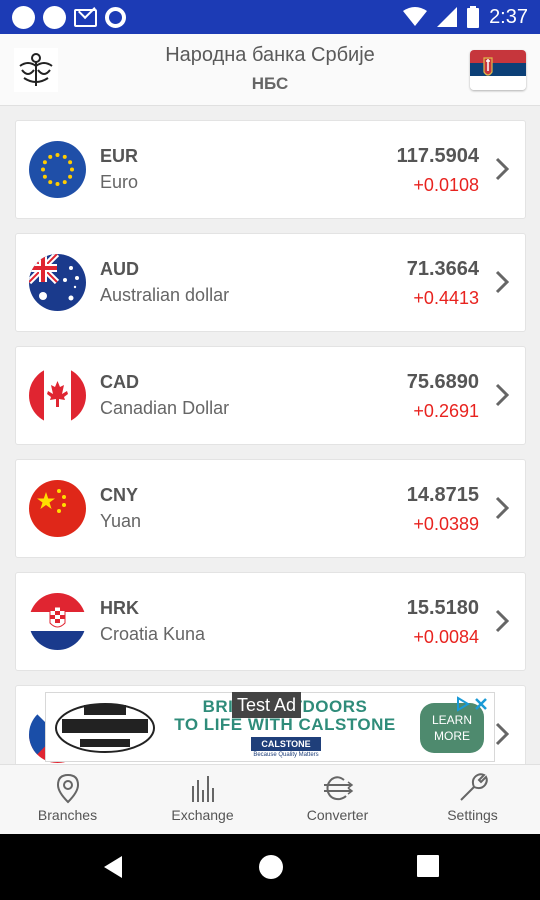  What do you see at coordinates (446, 411) in the screenshot?
I see `rate-change: +0.2691` at bounding box center [446, 411].